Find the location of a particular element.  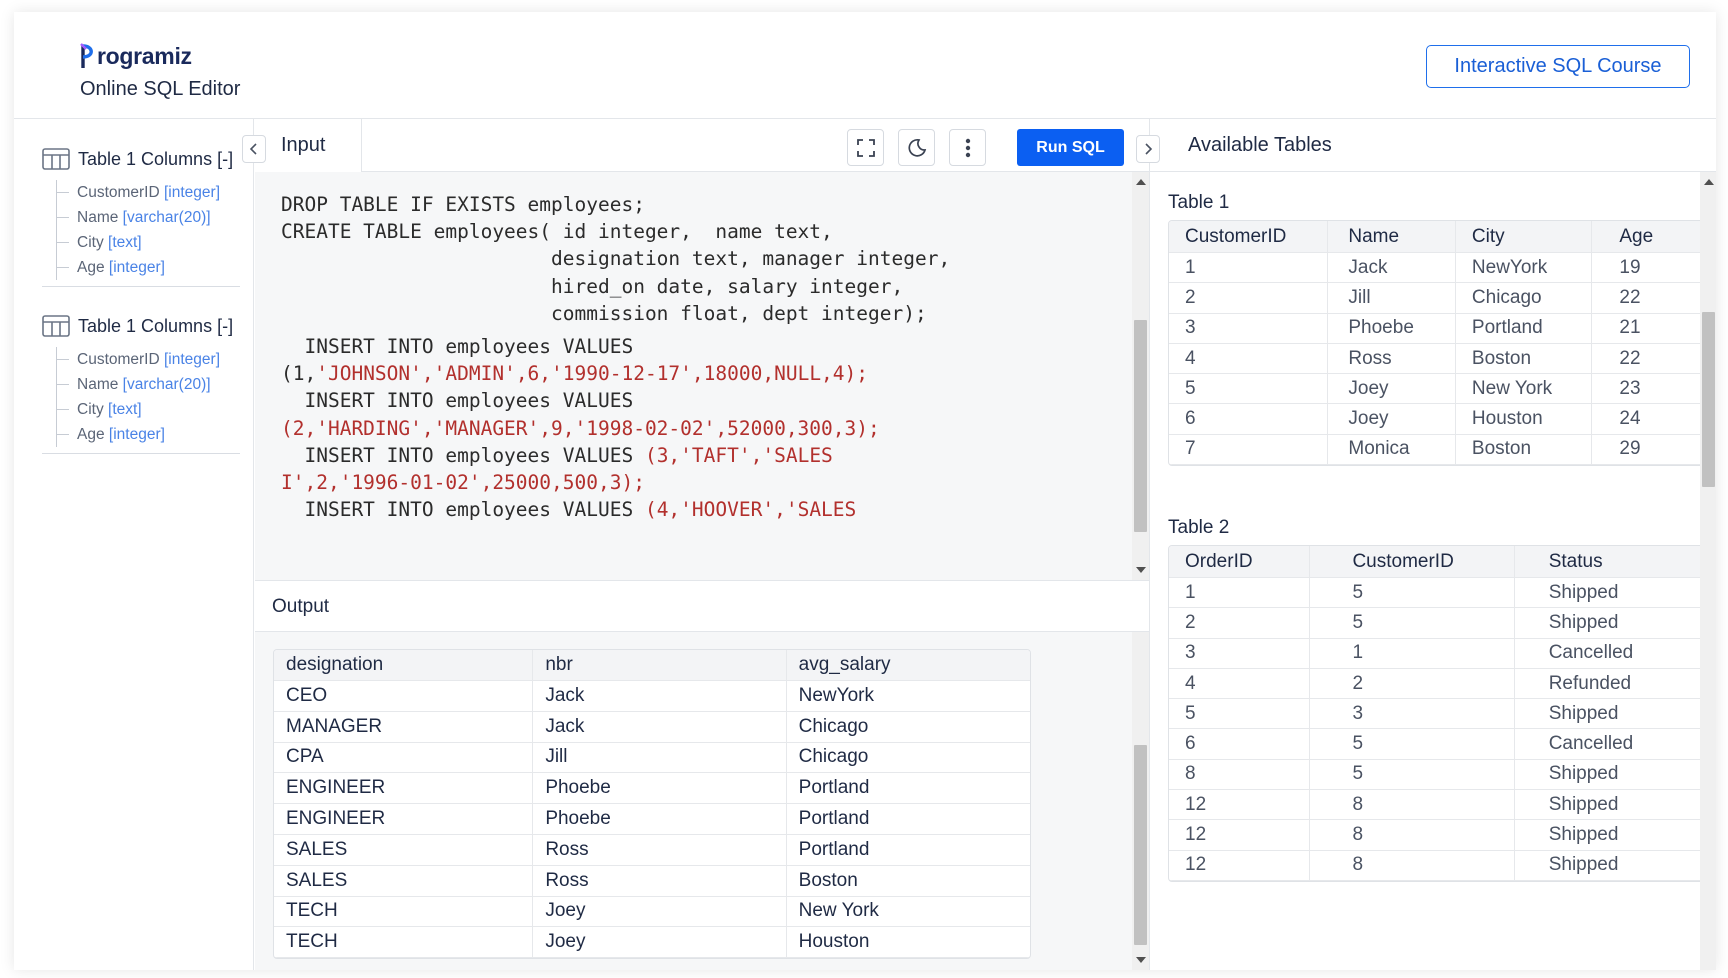

column-item: City [text] is located at coordinates (149, 242).